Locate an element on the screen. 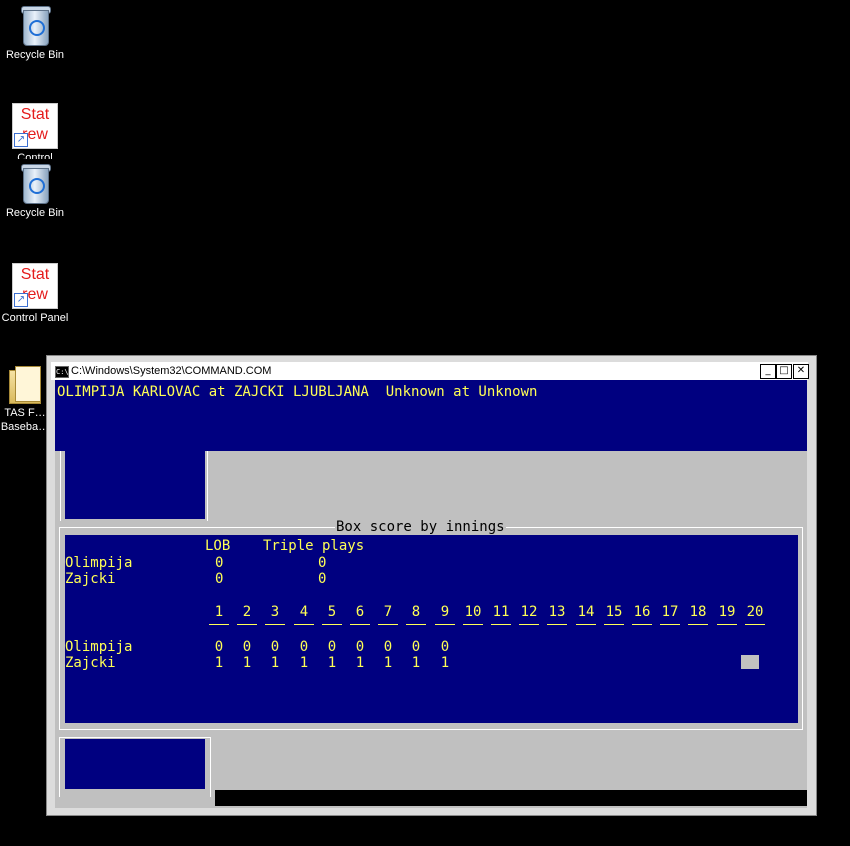 The height and width of the screenshot is (846, 850). inning-number: 6 is located at coordinates (360, 612).